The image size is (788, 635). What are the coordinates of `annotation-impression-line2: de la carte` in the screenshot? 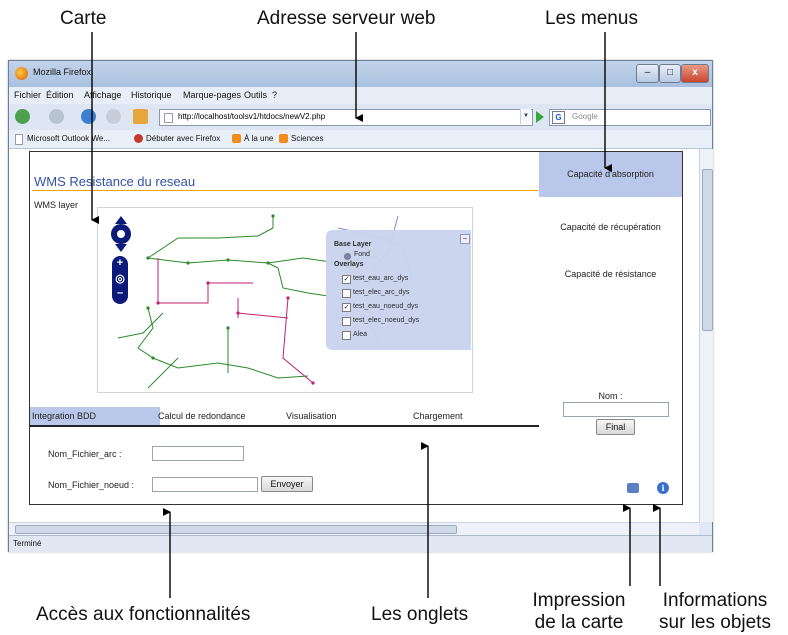 It's located at (579, 622).